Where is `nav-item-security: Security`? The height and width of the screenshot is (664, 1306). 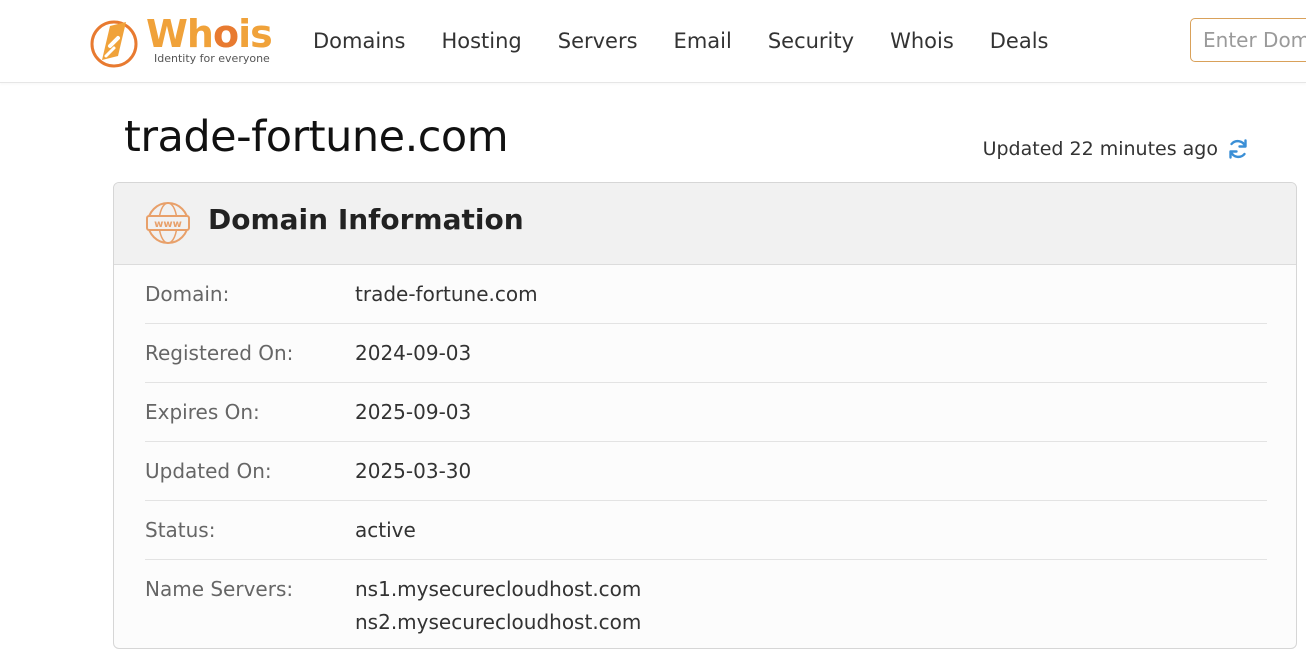
nav-item-security: Security is located at coordinates (811, 42).